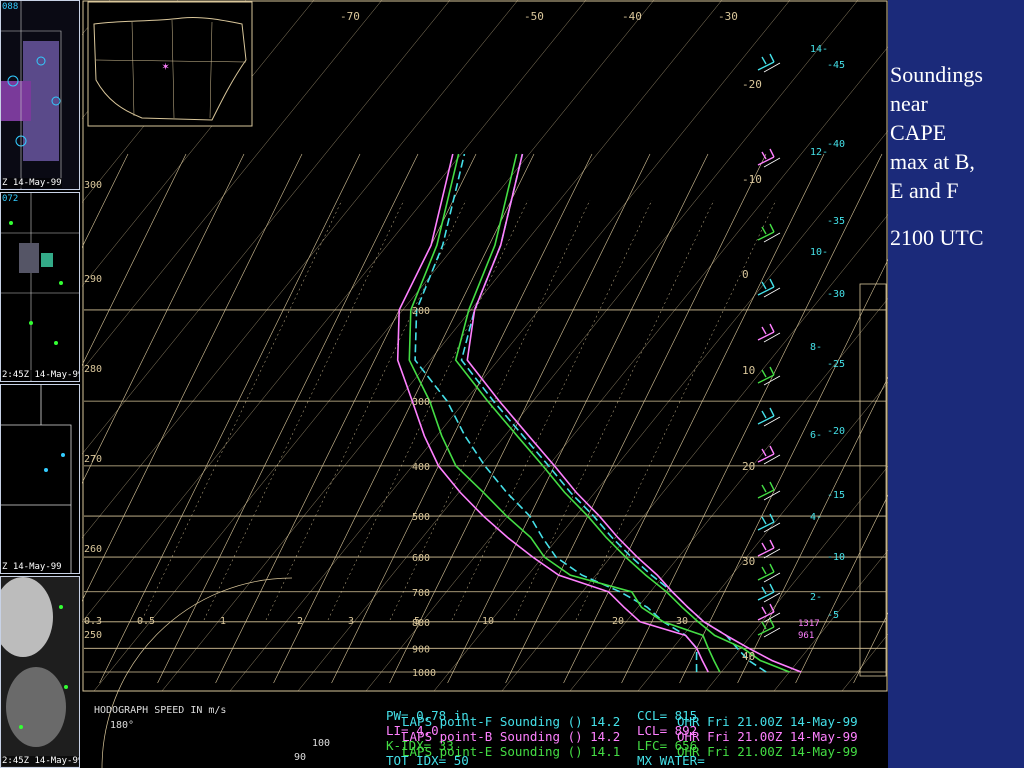  I want to click on thumbnail-label: 072, so click(10, 199).